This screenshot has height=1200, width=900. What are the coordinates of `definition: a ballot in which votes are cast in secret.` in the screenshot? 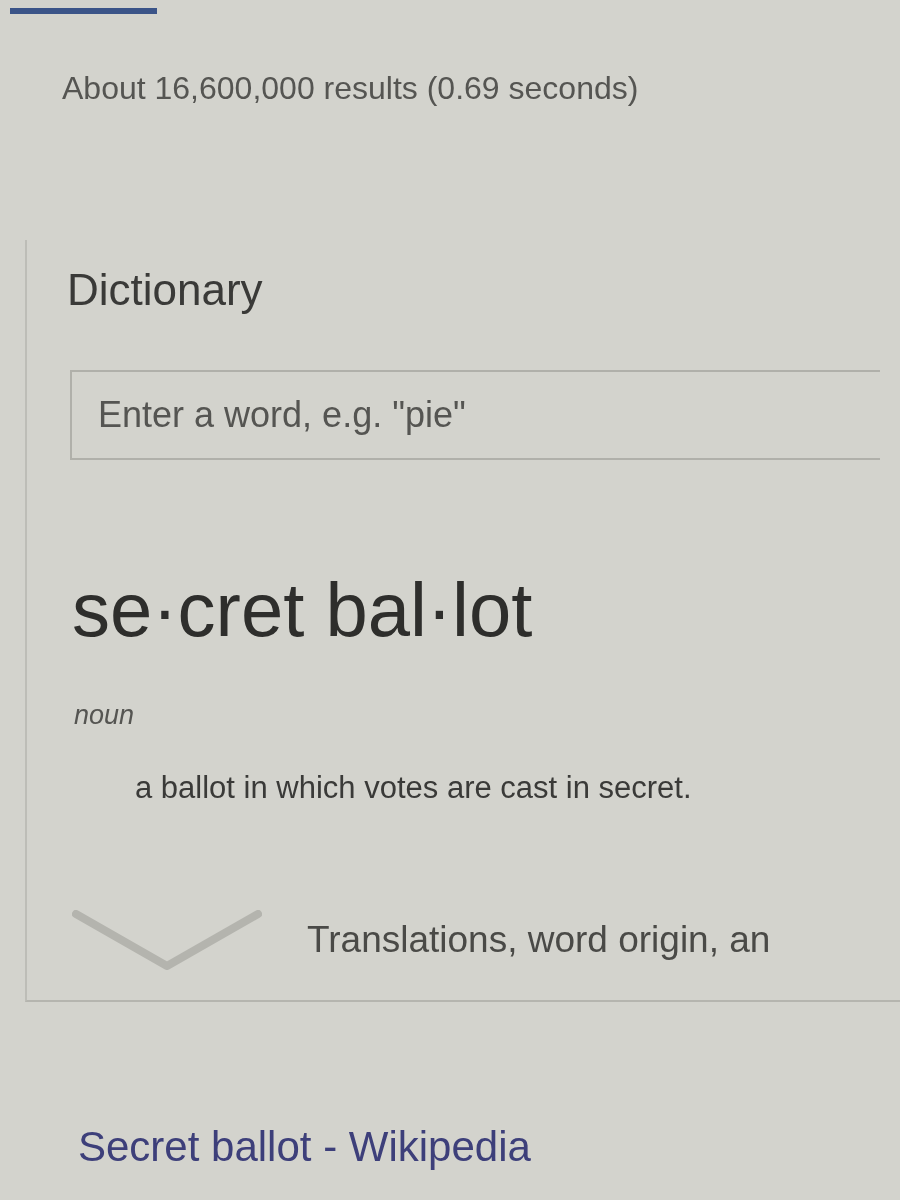 It's located at (413, 788).